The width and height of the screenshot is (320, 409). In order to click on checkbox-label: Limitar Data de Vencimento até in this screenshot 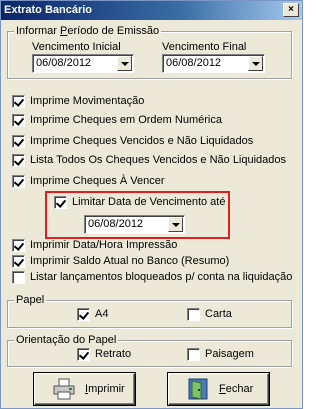, I will do `click(149, 202)`.